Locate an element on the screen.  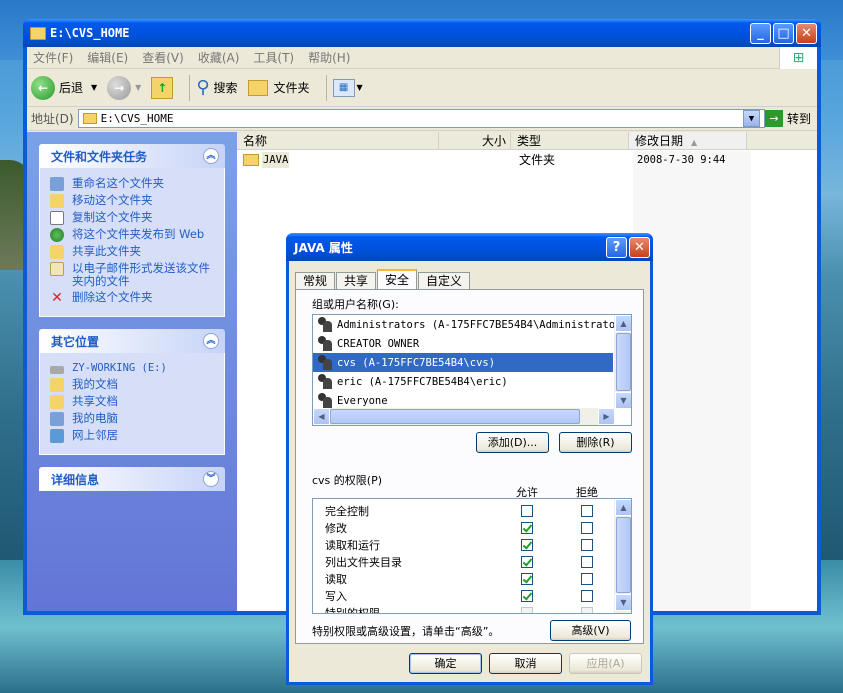
toolbar-separator is located at coordinates (190, 87).